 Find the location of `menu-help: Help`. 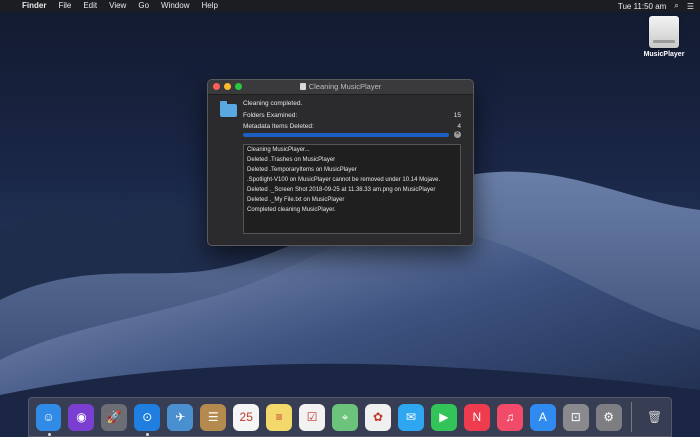

menu-help: Help is located at coordinates (209, 6).